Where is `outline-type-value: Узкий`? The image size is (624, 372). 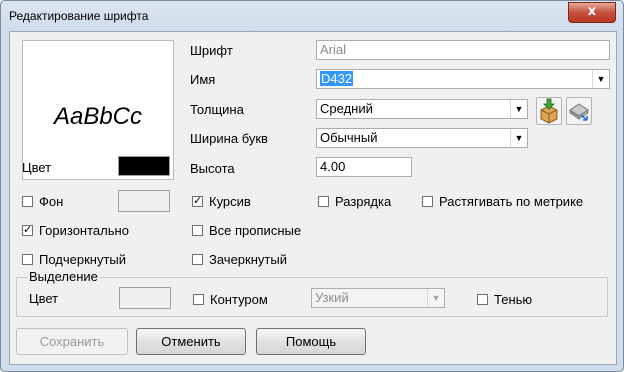 outline-type-value: Узкий is located at coordinates (332, 297).